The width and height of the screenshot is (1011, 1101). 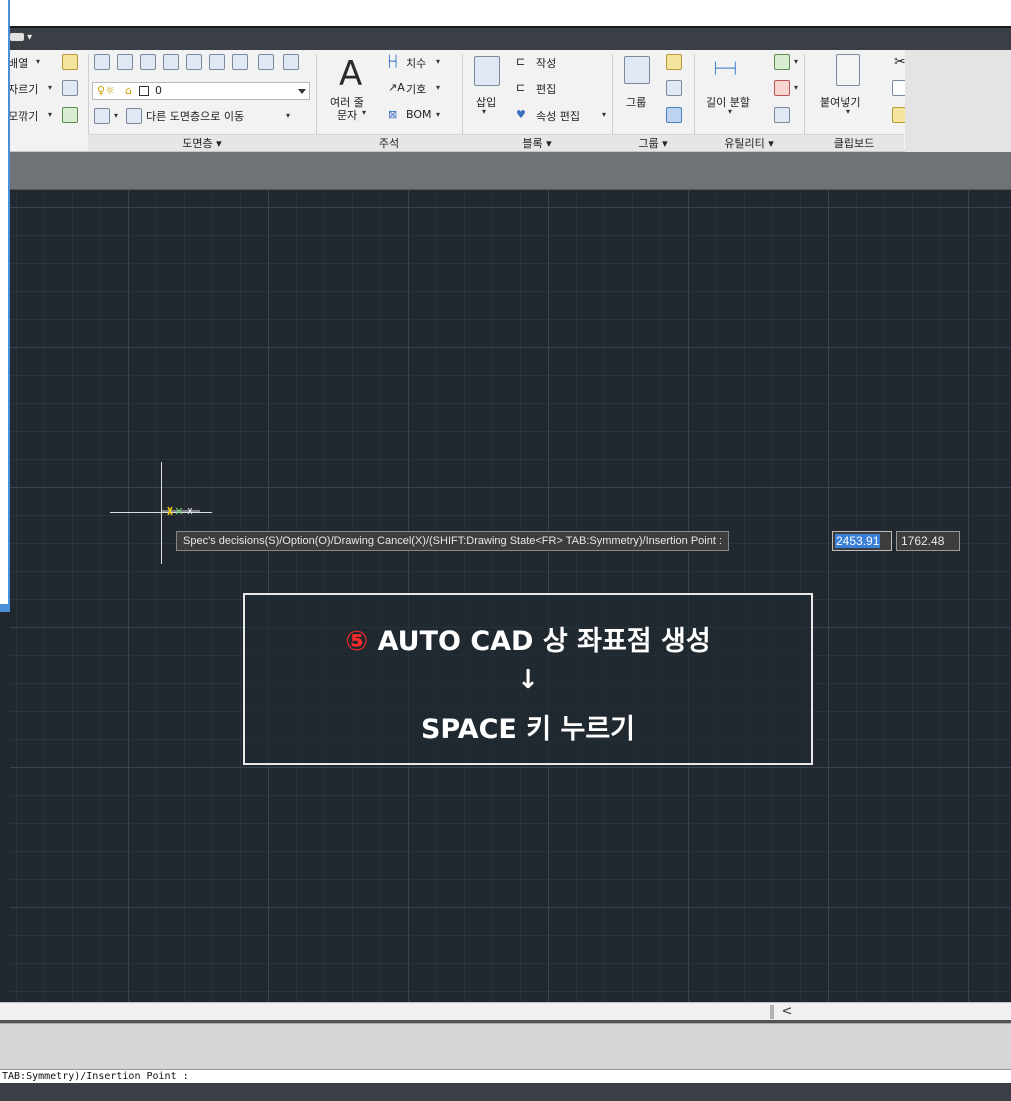 What do you see at coordinates (546, 89) in the screenshot?
I see `edit-label: 편집` at bounding box center [546, 89].